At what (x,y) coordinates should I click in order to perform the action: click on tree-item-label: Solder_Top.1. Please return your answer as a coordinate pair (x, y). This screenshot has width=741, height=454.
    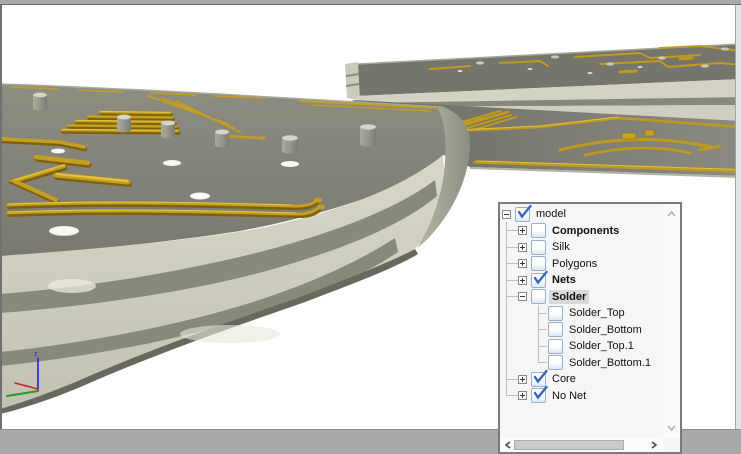
    Looking at the image, I should click on (601, 346).